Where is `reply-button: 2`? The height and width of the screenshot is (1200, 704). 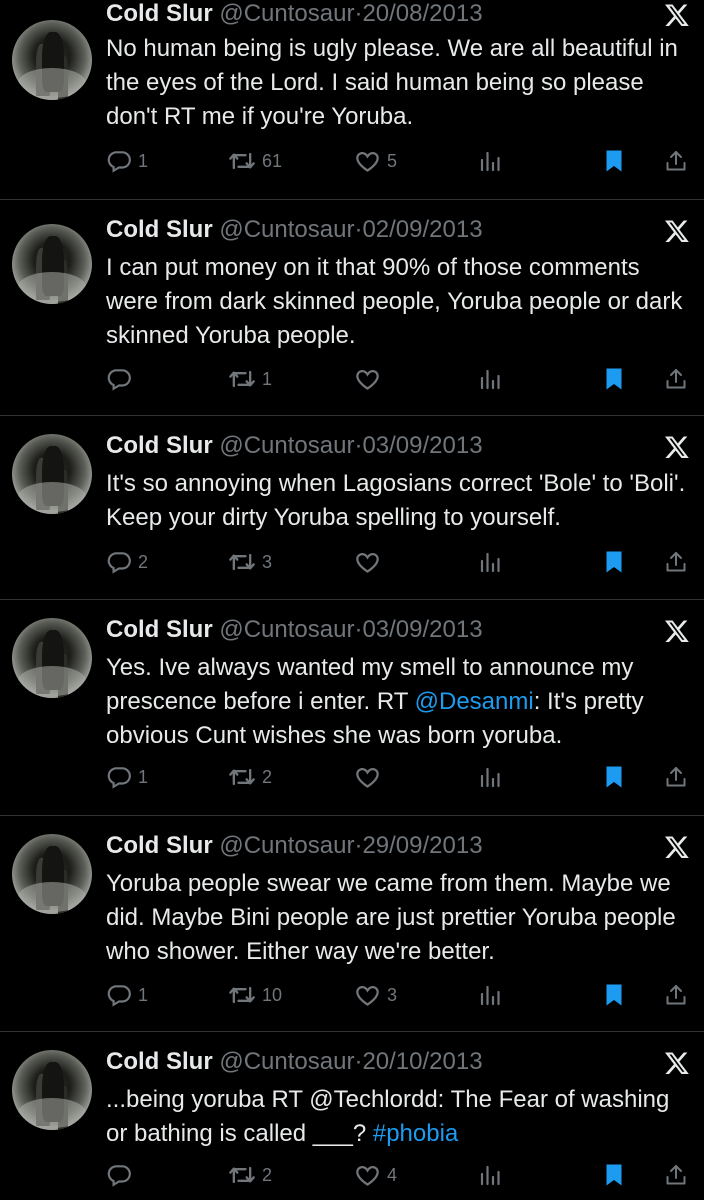 reply-button: 2 is located at coordinates (127, 562).